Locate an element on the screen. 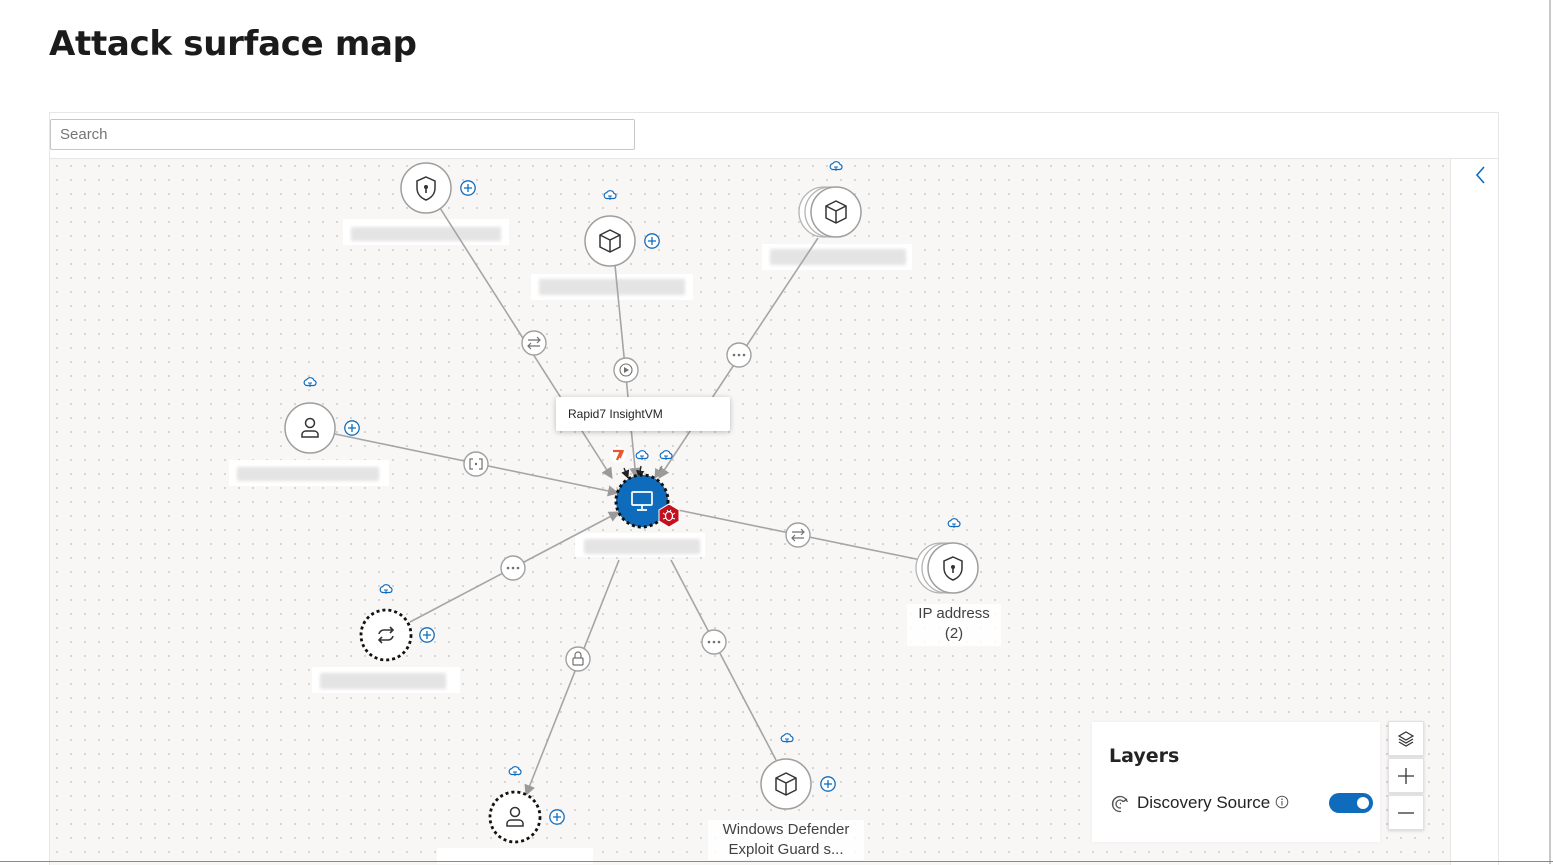 The height and width of the screenshot is (865, 1553). lock-icon is located at coordinates (578, 659).